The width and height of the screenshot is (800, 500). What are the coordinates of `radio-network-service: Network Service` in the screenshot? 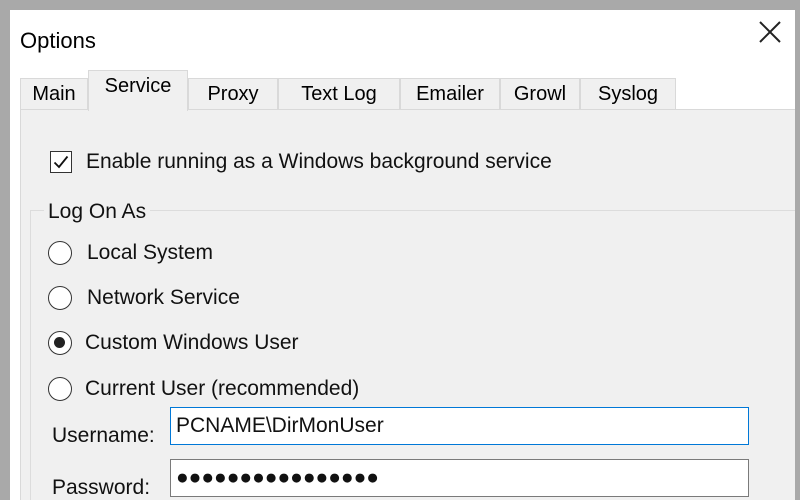 It's located at (144, 298).